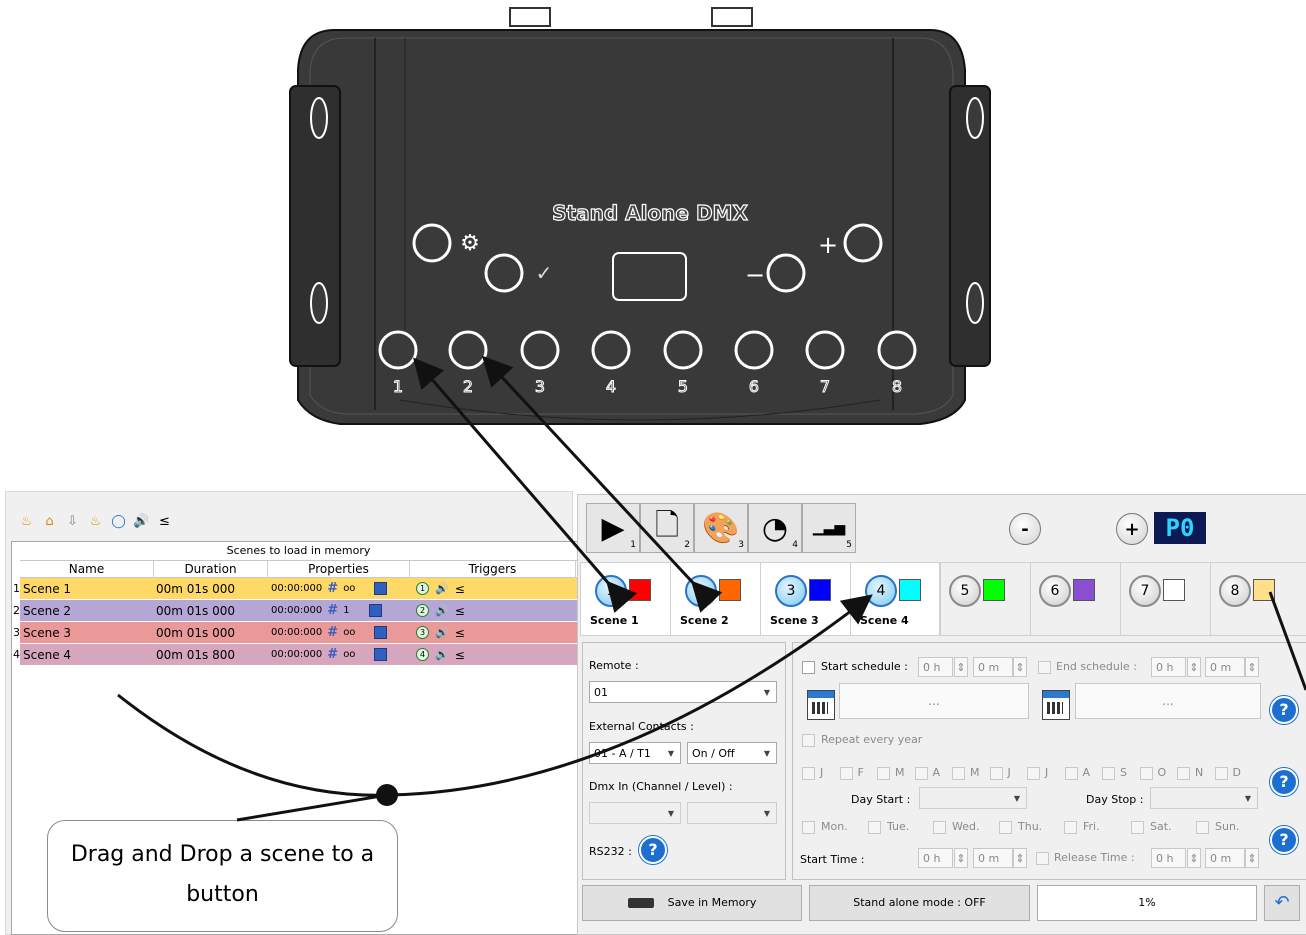  Describe the element at coordinates (935, 858) in the screenshot. I see `start-time-hour-spin: 0 h` at that location.